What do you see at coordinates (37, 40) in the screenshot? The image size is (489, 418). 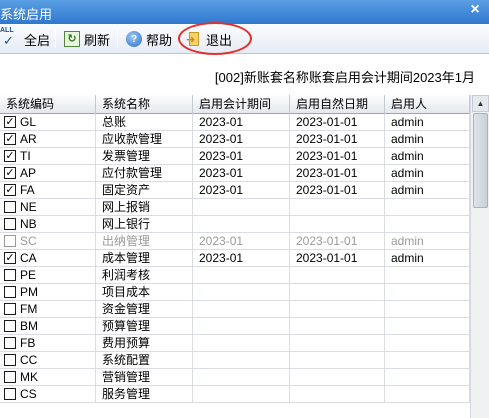 I see `enable-all-label: 全启` at bounding box center [37, 40].